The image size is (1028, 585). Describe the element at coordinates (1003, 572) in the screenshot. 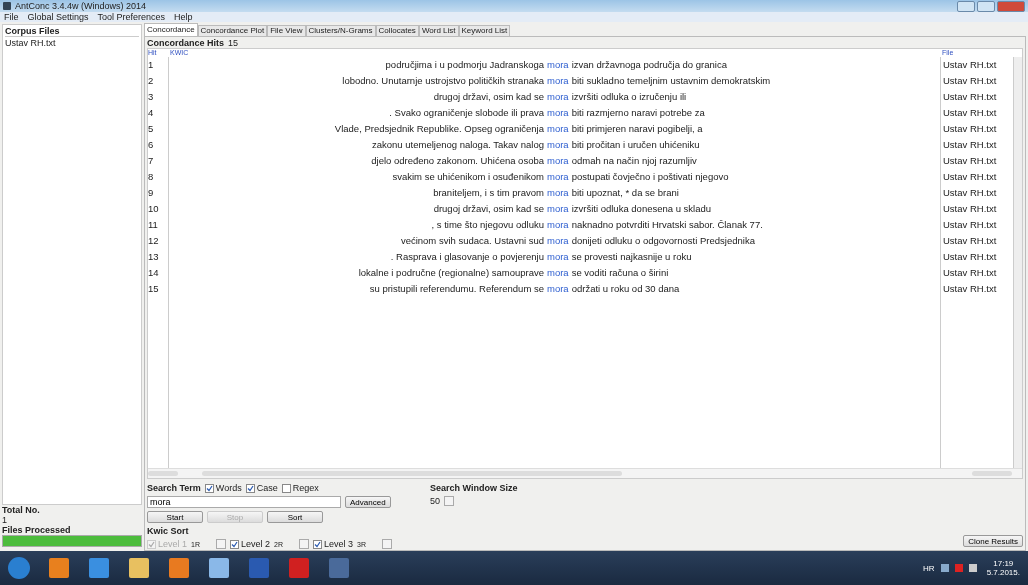

I see `clock-date: 5.7.2015.` at that location.